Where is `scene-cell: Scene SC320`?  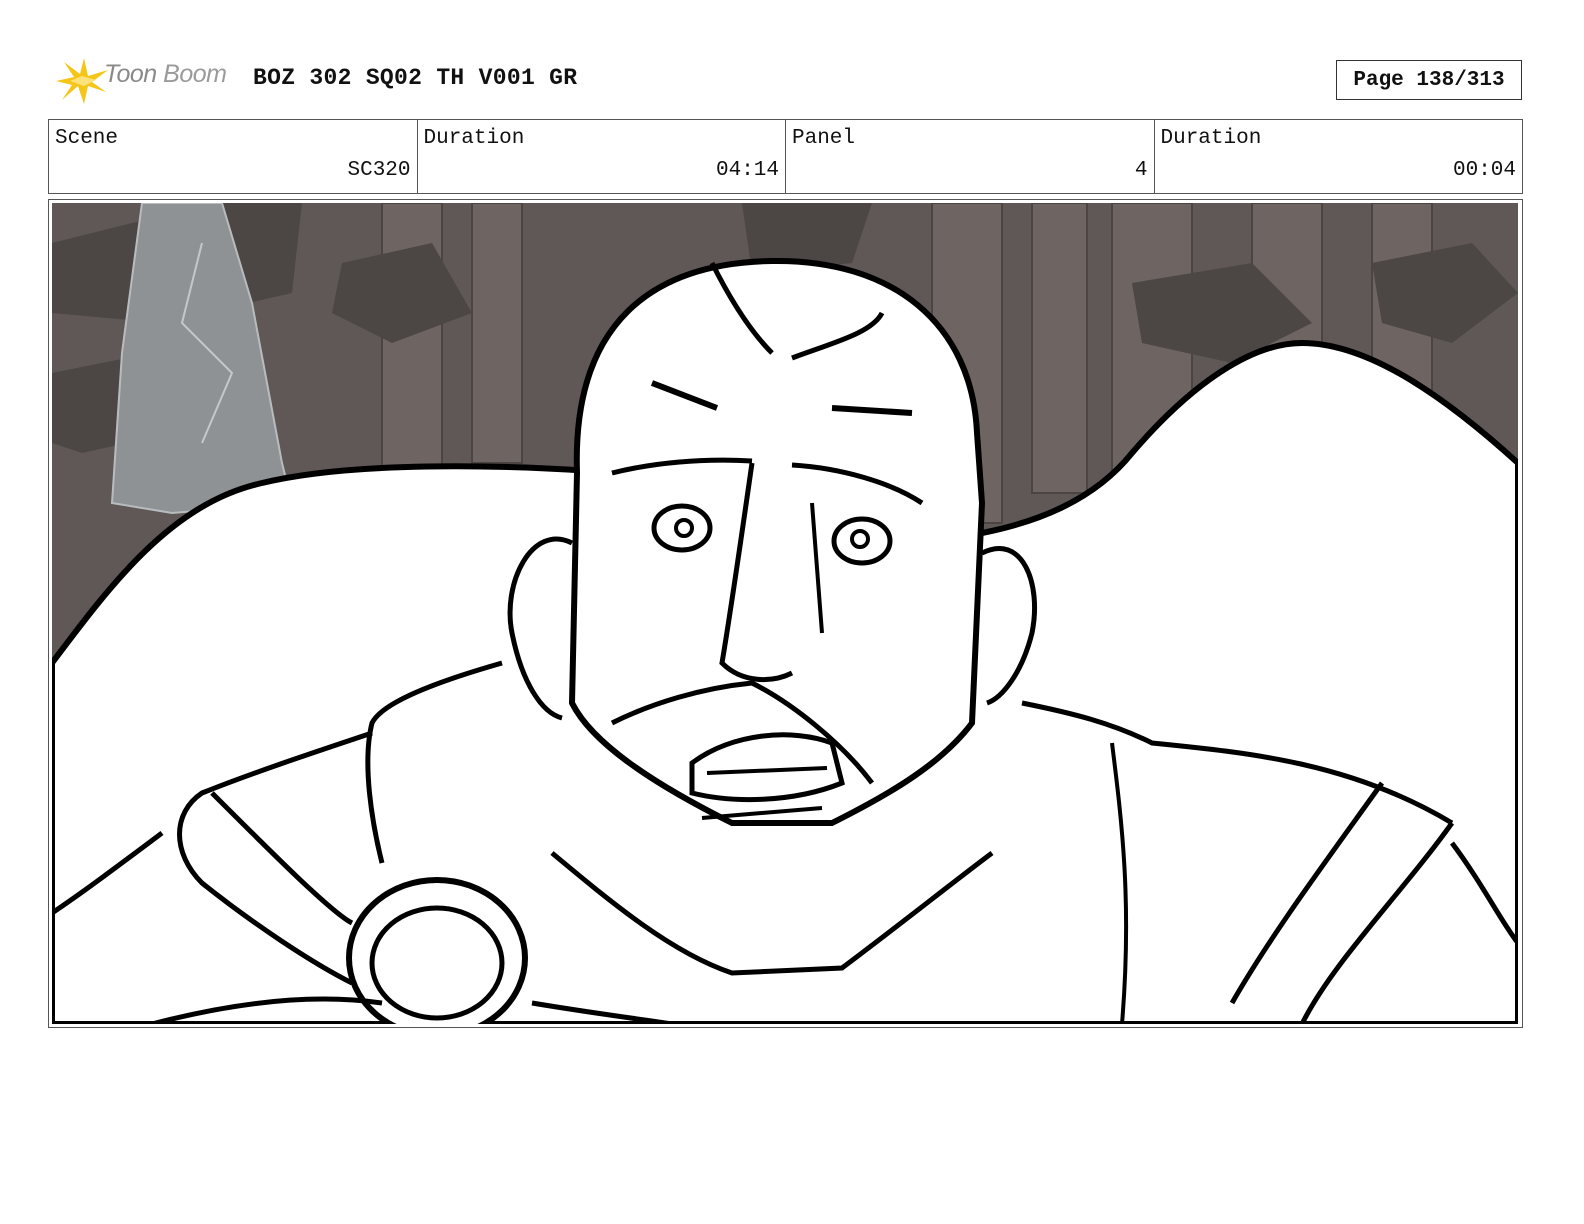 scene-cell: Scene SC320 is located at coordinates (233, 156).